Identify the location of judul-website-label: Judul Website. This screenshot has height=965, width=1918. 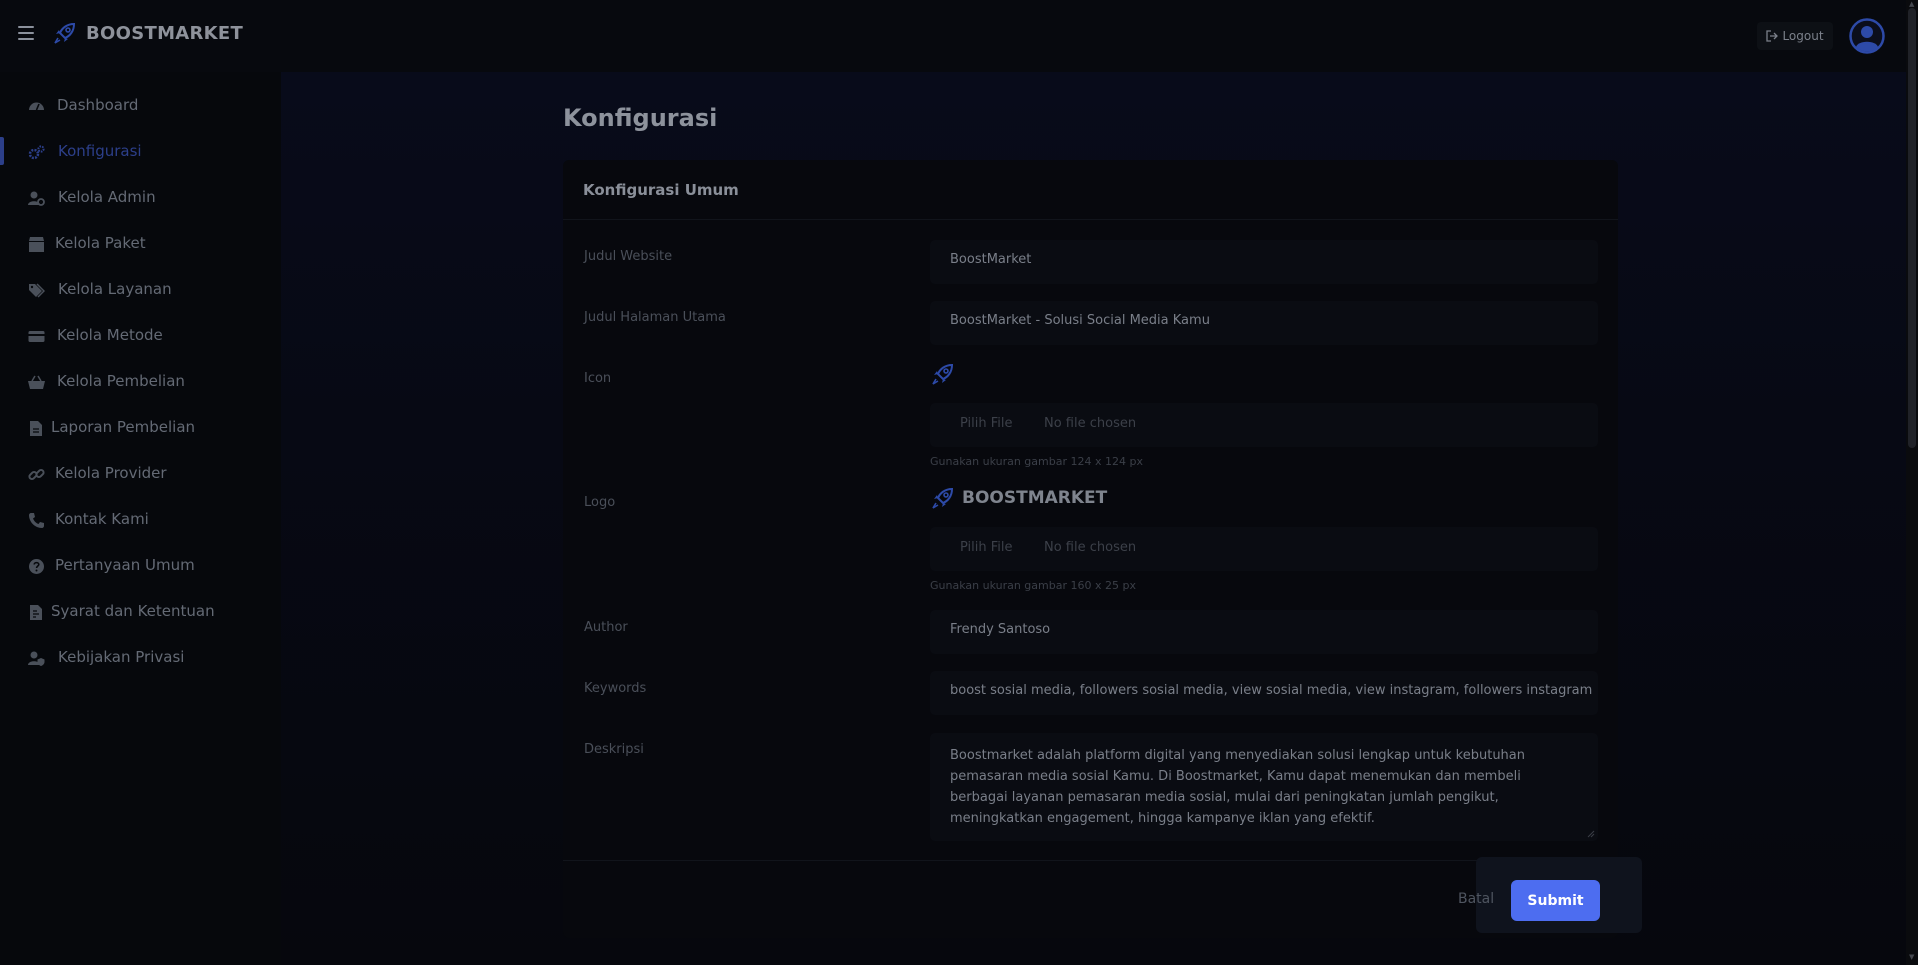
(628, 256).